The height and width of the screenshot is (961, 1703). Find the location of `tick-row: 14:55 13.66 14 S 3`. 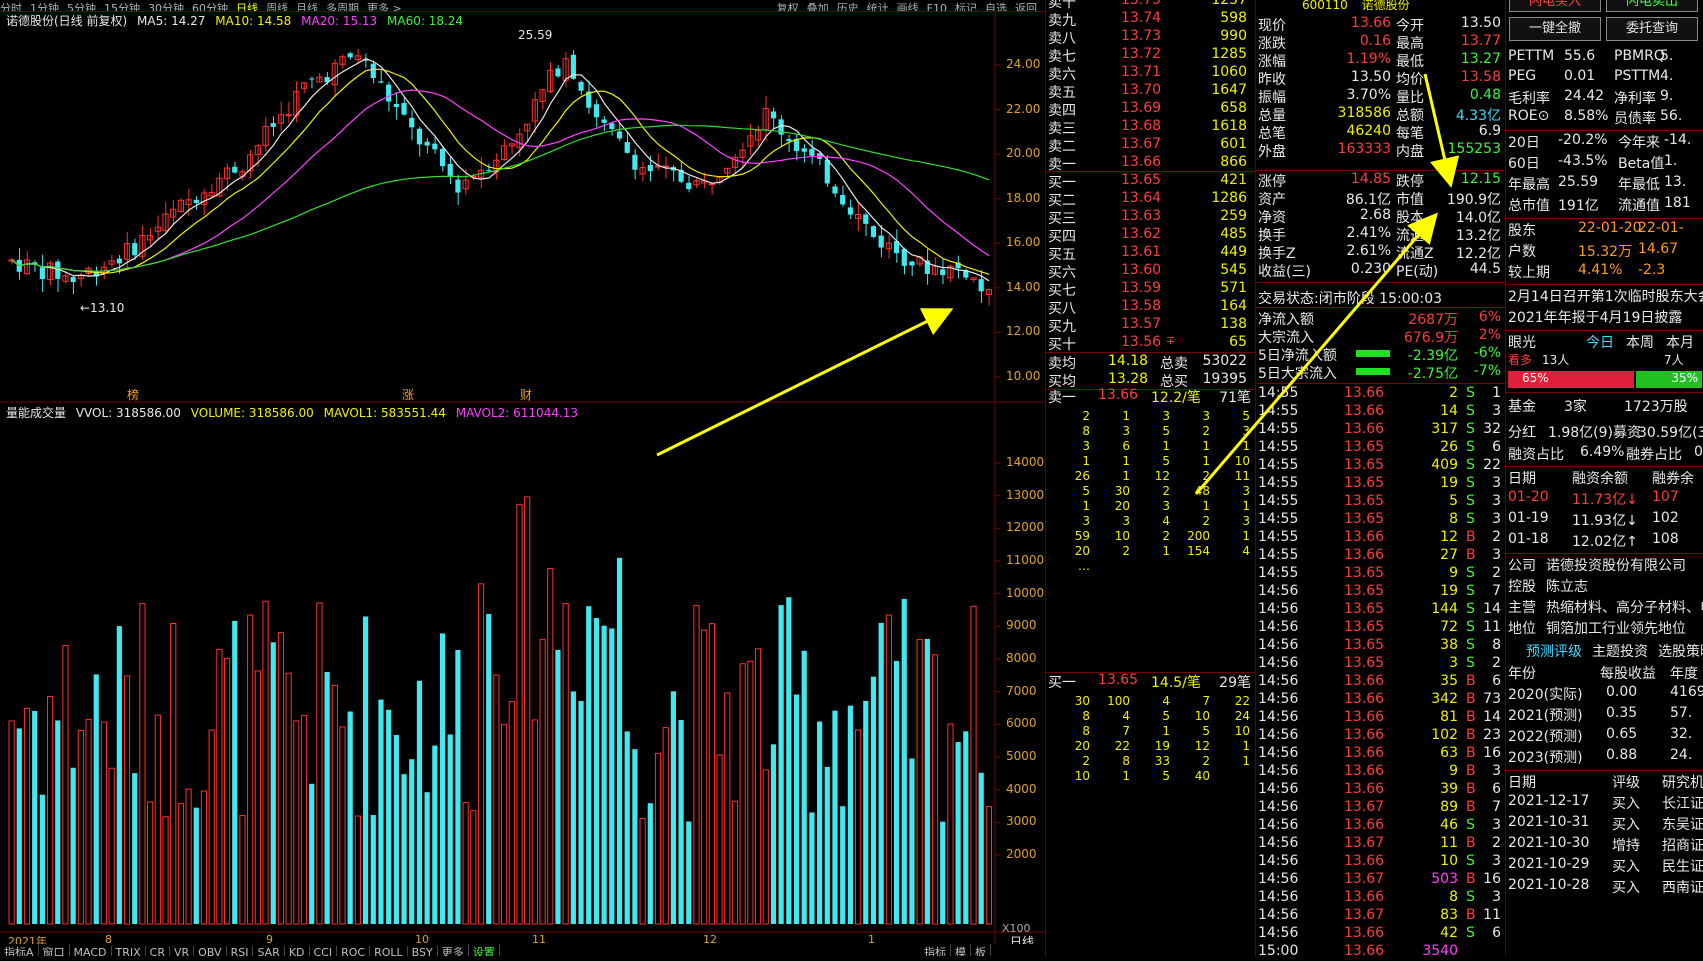

tick-row: 14:55 13.66 14 S 3 is located at coordinates (1380, 412).